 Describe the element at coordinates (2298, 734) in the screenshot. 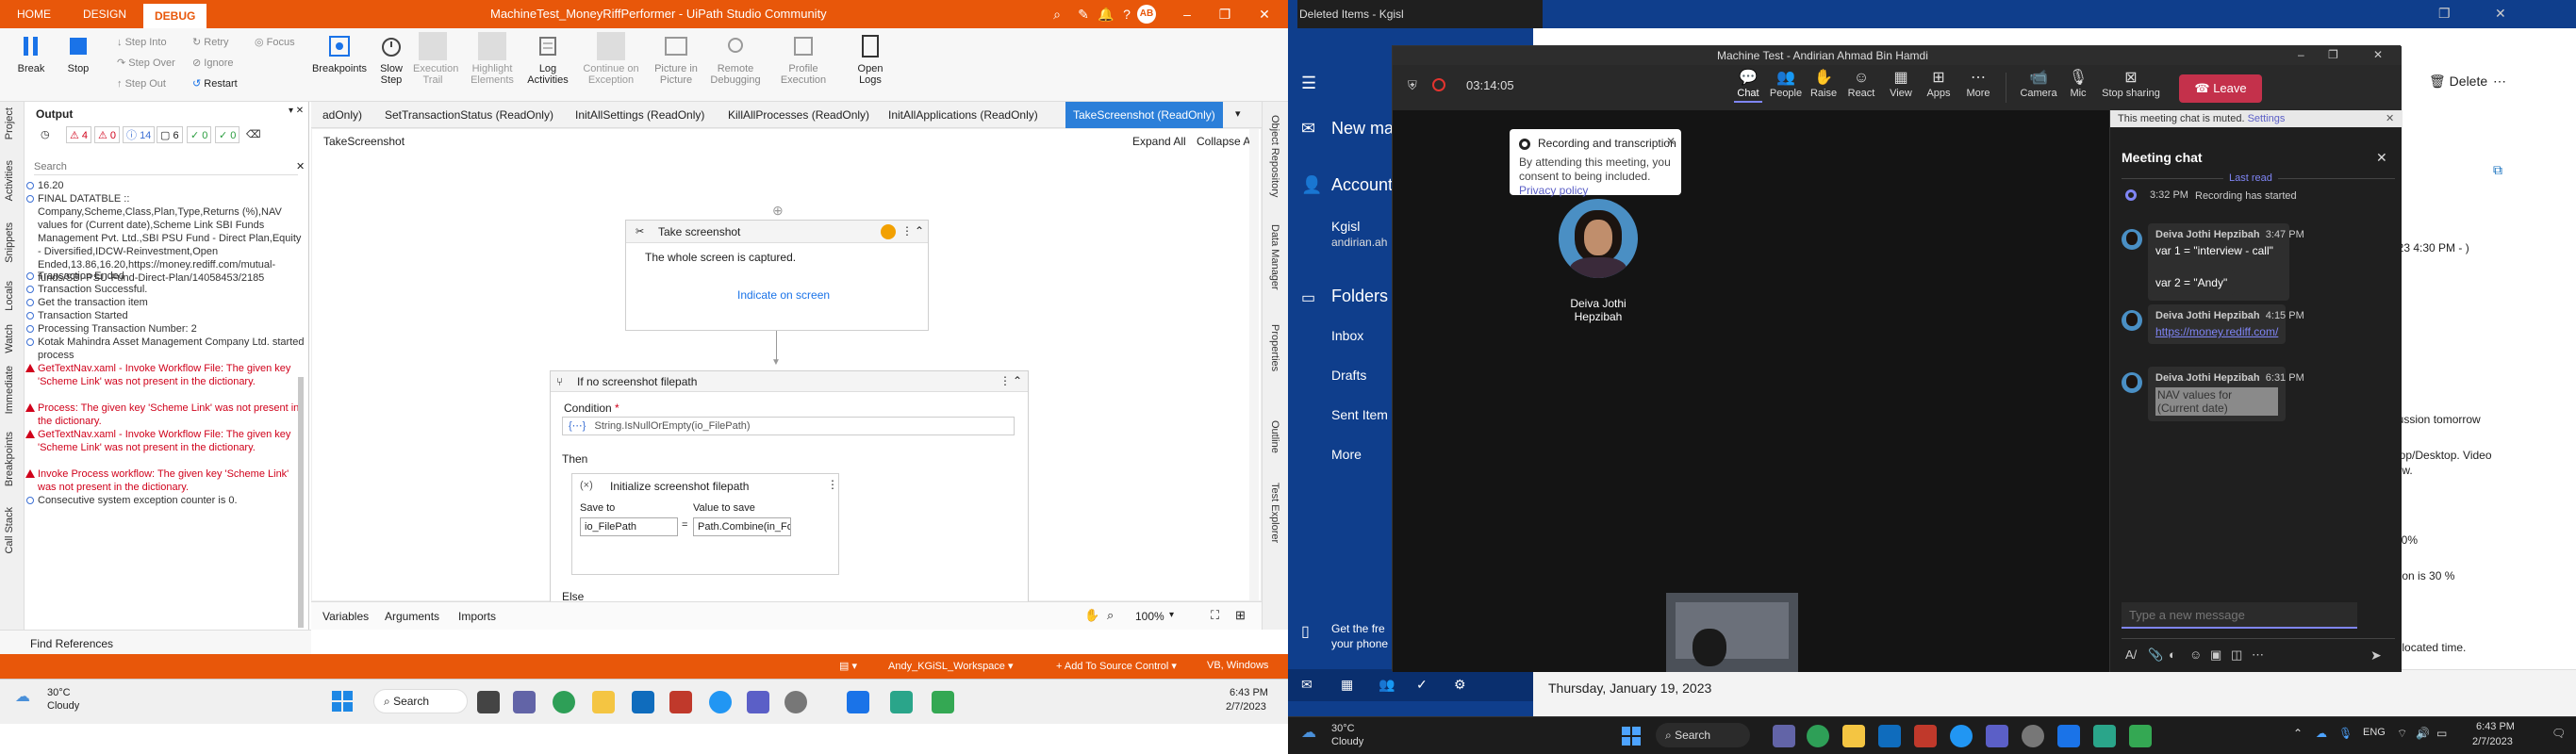

I see `tray-chevron-icon: ⌃` at that location.